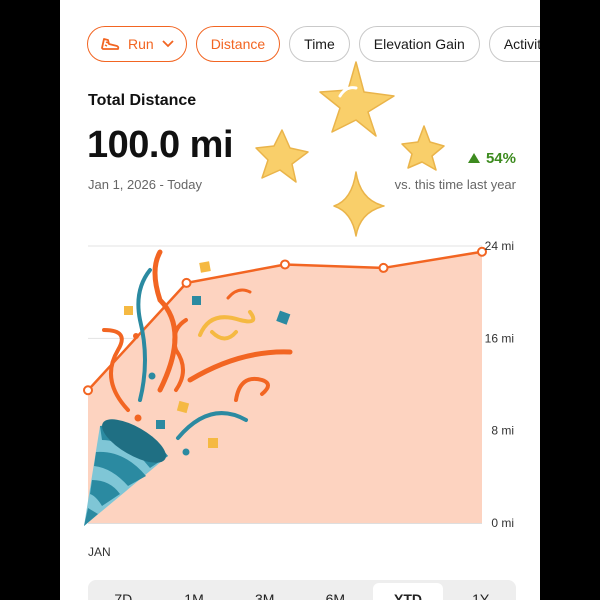 Image resolution: width=600 pixels, height=600 pixels. Describe the element at coordinates (419, 44) in the screenshot. I see `tab-elevation-gain: Elevation Gain` at that location.